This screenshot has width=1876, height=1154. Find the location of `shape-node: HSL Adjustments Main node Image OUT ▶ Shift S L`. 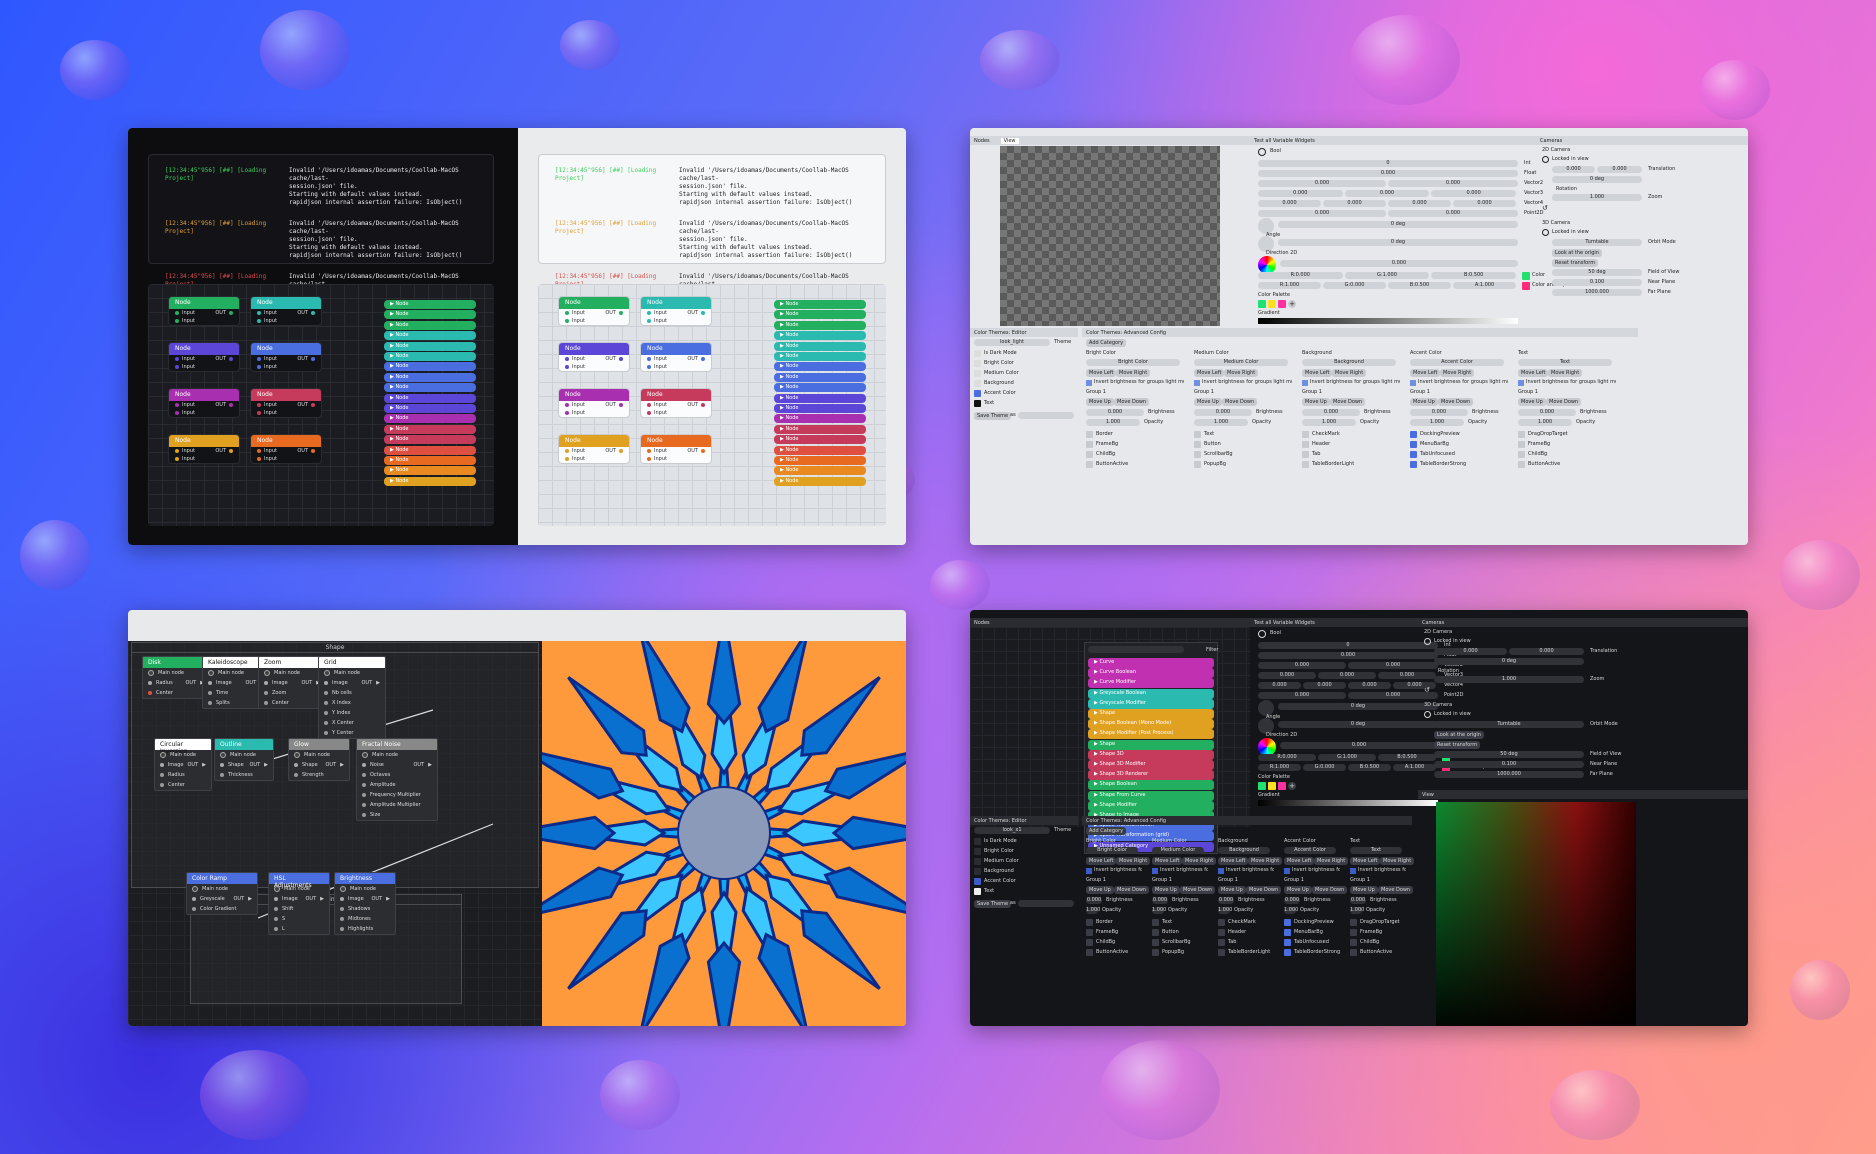

shape-node: HSL Adjustments Main node Image OUT ▶ Shift S L is located at coordinates (299, 903).